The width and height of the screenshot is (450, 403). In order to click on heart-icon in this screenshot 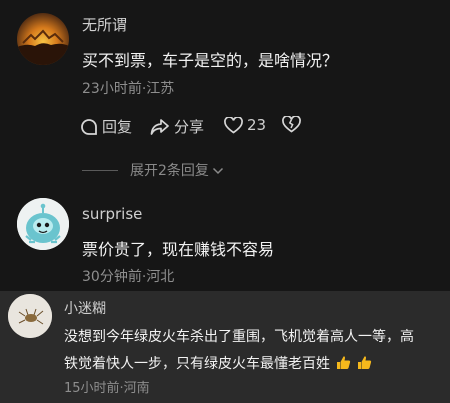, I will do `click(233, 125)`.